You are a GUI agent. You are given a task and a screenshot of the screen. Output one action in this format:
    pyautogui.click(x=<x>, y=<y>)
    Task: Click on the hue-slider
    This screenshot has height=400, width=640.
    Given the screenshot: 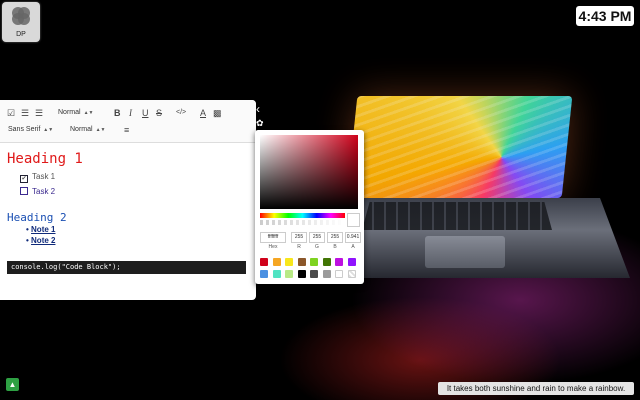 What is the action you would take?
    pyautogui.click(x=302, y=215)
    